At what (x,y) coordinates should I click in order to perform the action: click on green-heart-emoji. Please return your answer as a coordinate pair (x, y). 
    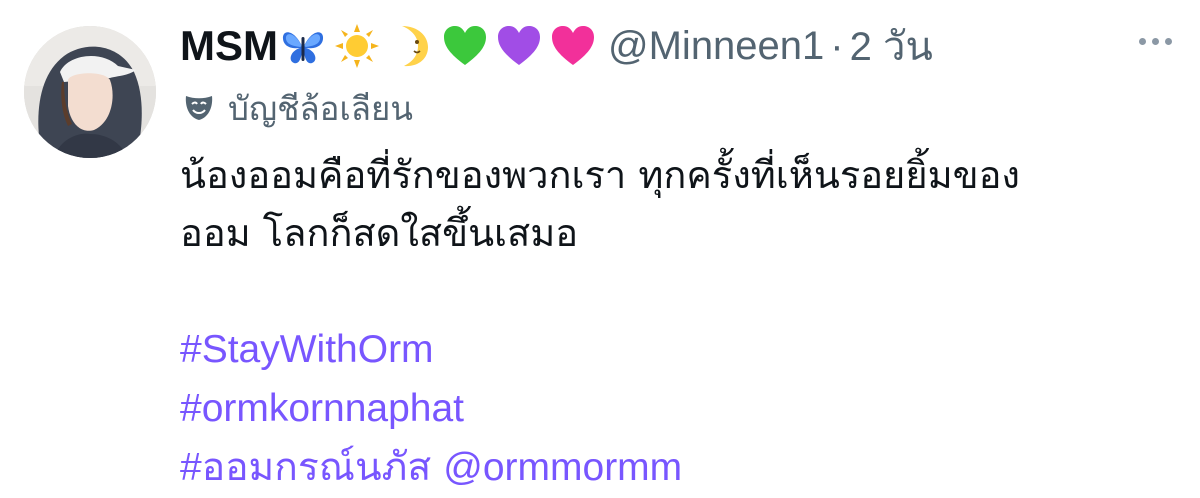
    Looking at the image, I should click on (465, 46).